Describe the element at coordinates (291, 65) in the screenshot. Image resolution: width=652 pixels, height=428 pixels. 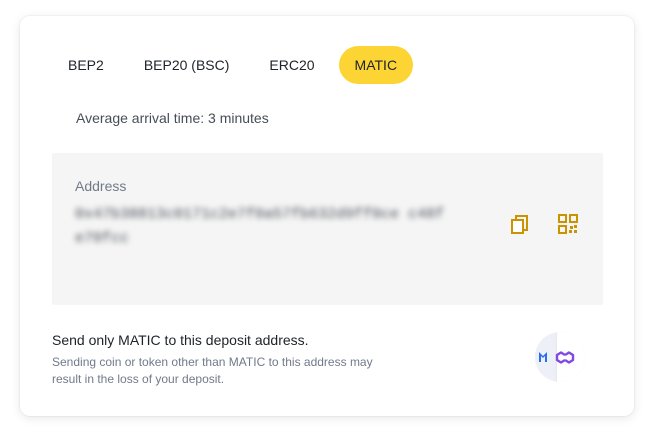
I see `tab-erc20: ERC20` at that location.